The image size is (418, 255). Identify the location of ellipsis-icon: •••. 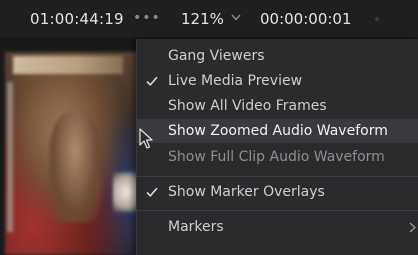
(147, 18).